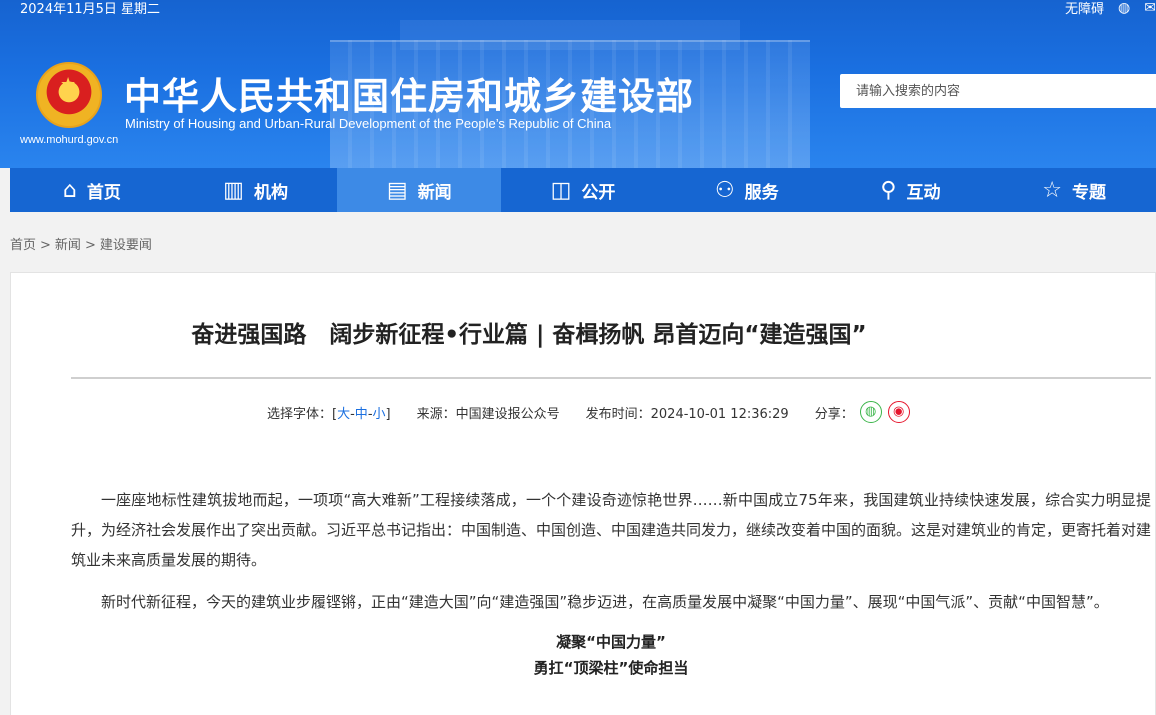  Describe the element at coordinates (611, 668) in the screenshot. I see `section-subhead: 勇扛“顶梁柱”使命担当` at that location.